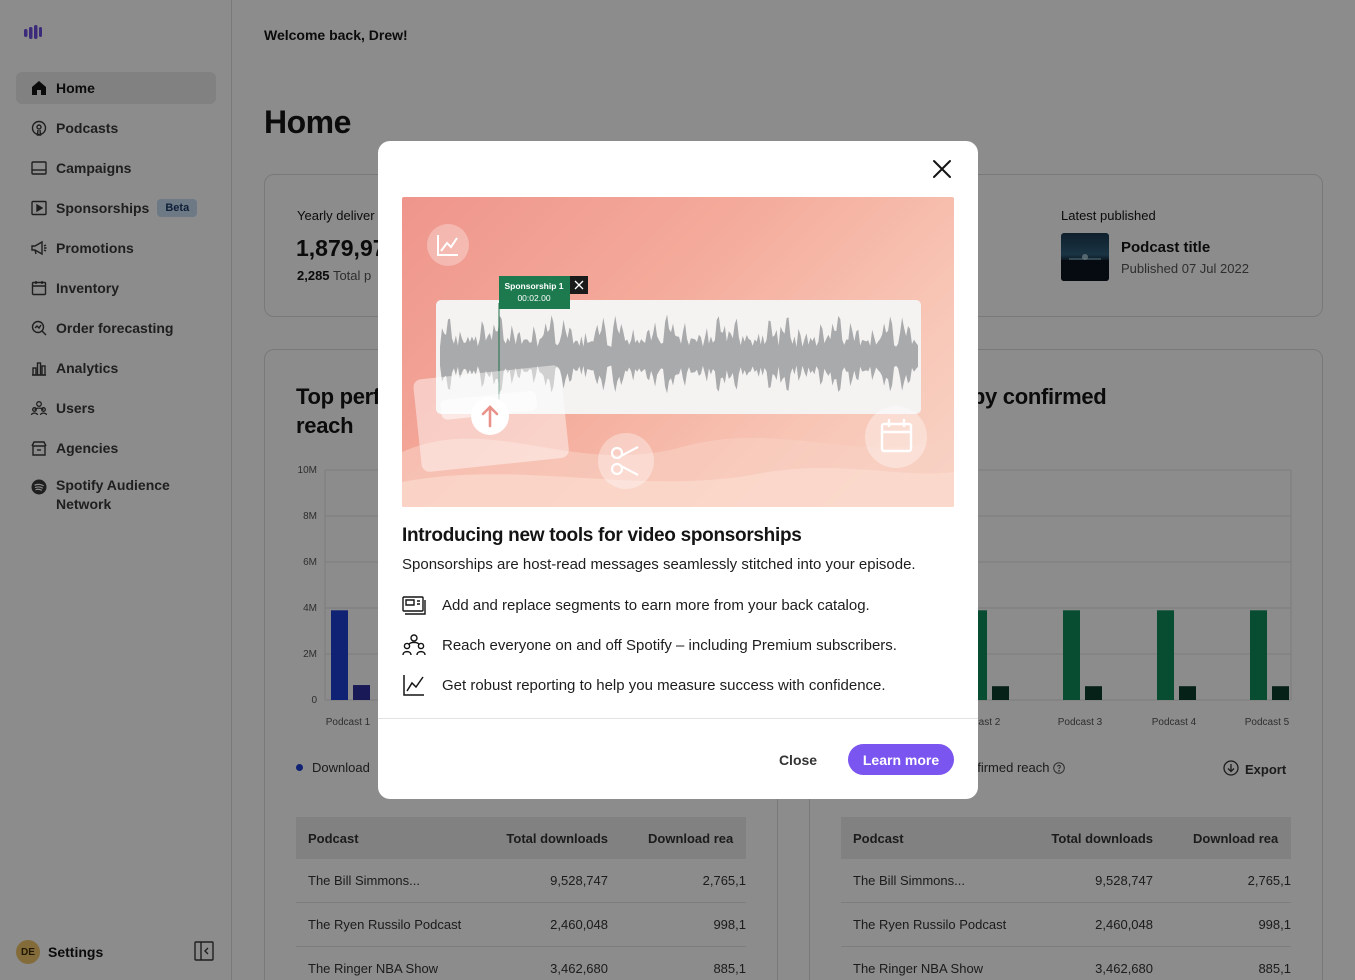 The height and width of the screenshot is (980, 1355). I want to click on hero-illustration: Sponsorship 1 00:02.00, so click(678, 352).